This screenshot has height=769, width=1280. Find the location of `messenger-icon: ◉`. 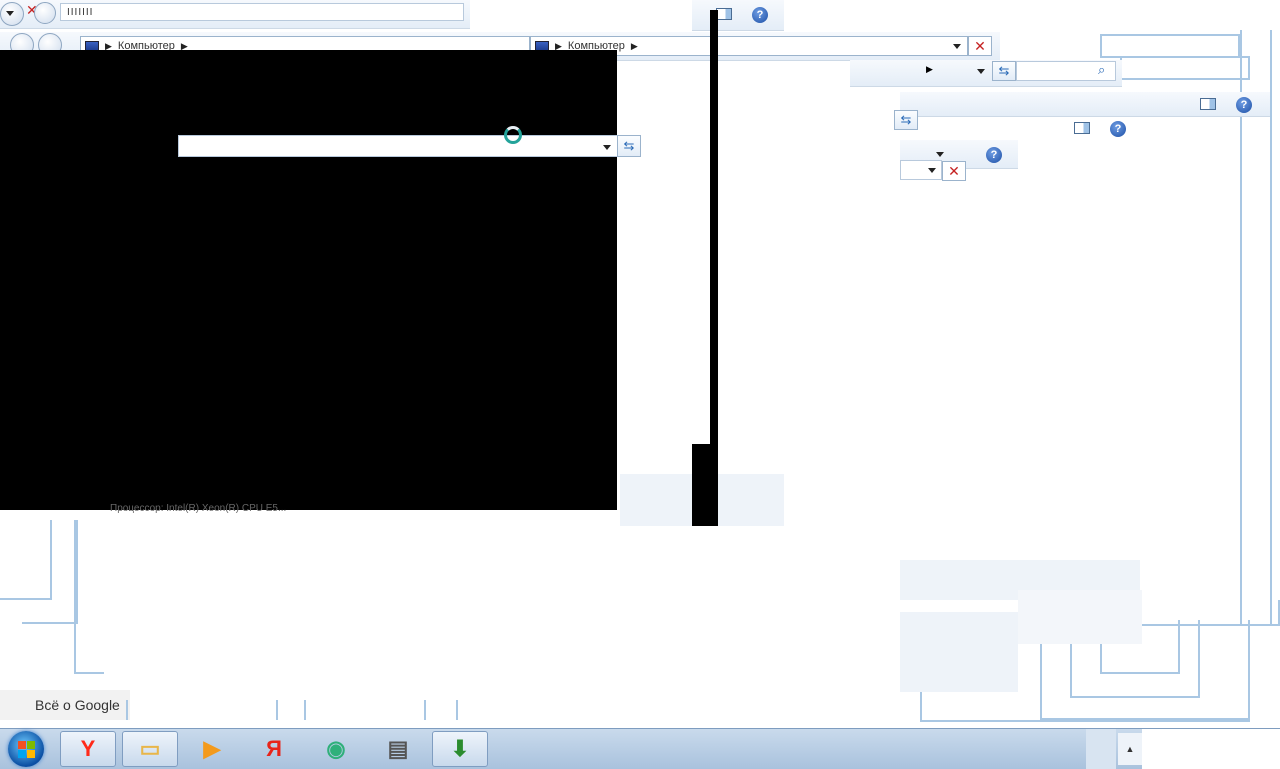

messenger-icon: ◉ is located at coordinates (336, 748).